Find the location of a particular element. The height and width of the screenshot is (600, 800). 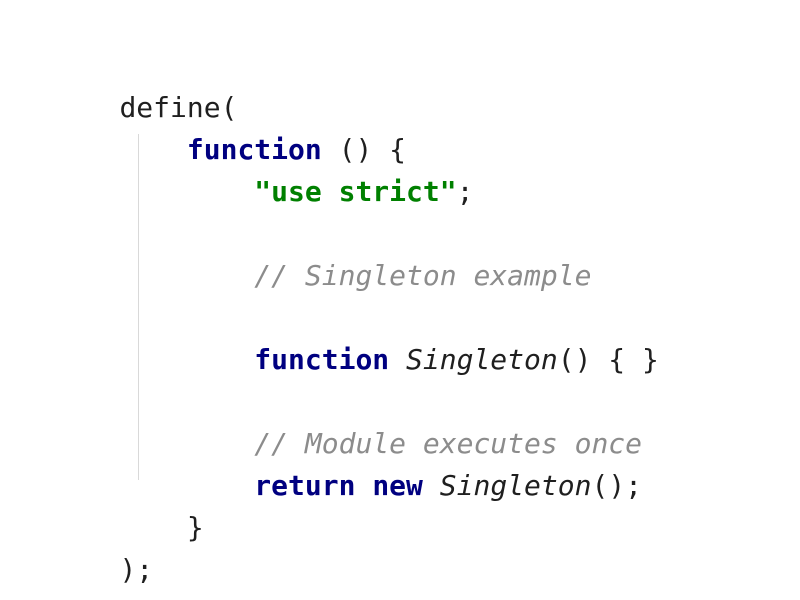

closing-paren: ); is located at coordinates (136, 569).